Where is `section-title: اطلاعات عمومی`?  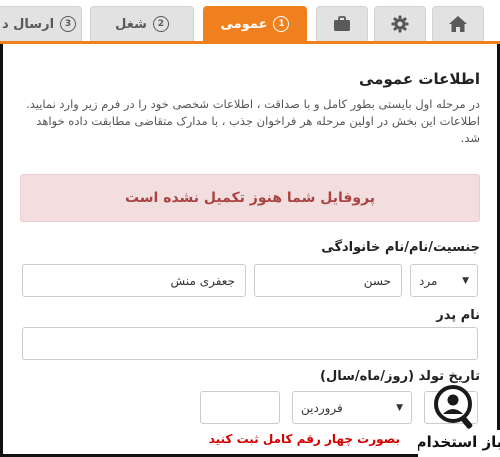 section-title: اطلاعات عمومی is located at coordinates (419, 79).